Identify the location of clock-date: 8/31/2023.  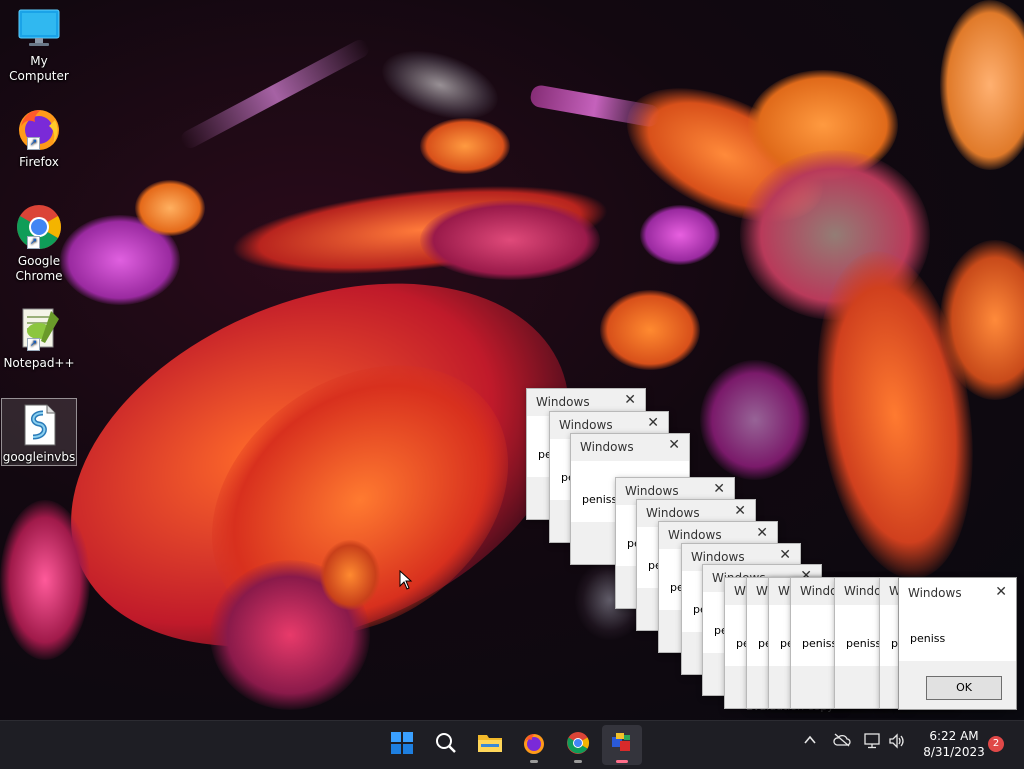
(954, 752).